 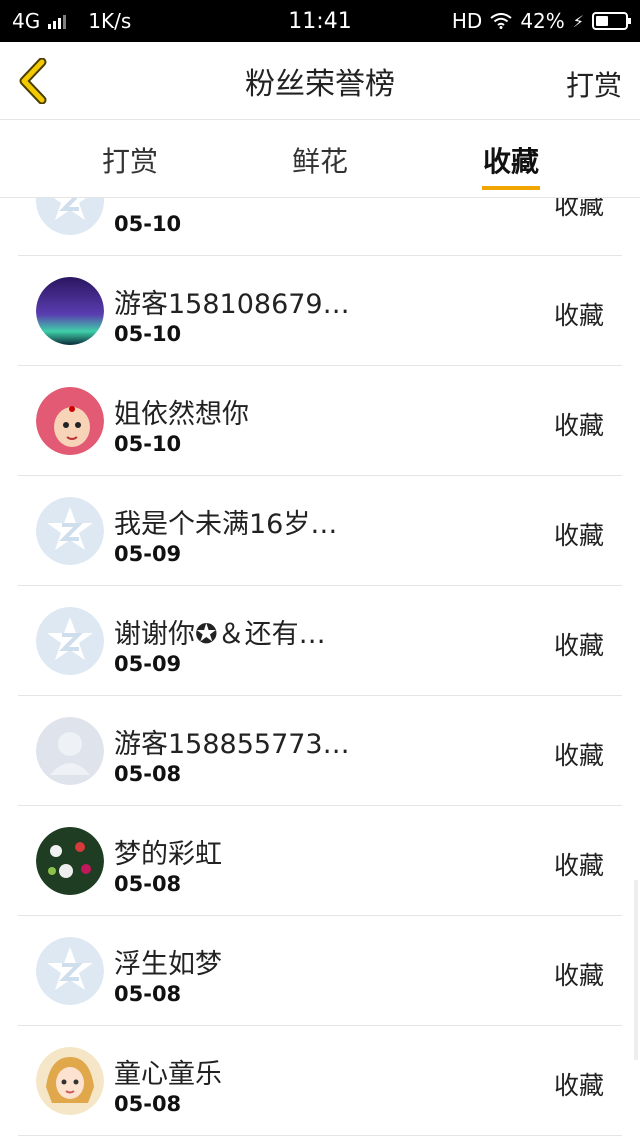 I want to click on tab-flowers: 鲜花, so click(x=320, y=160).